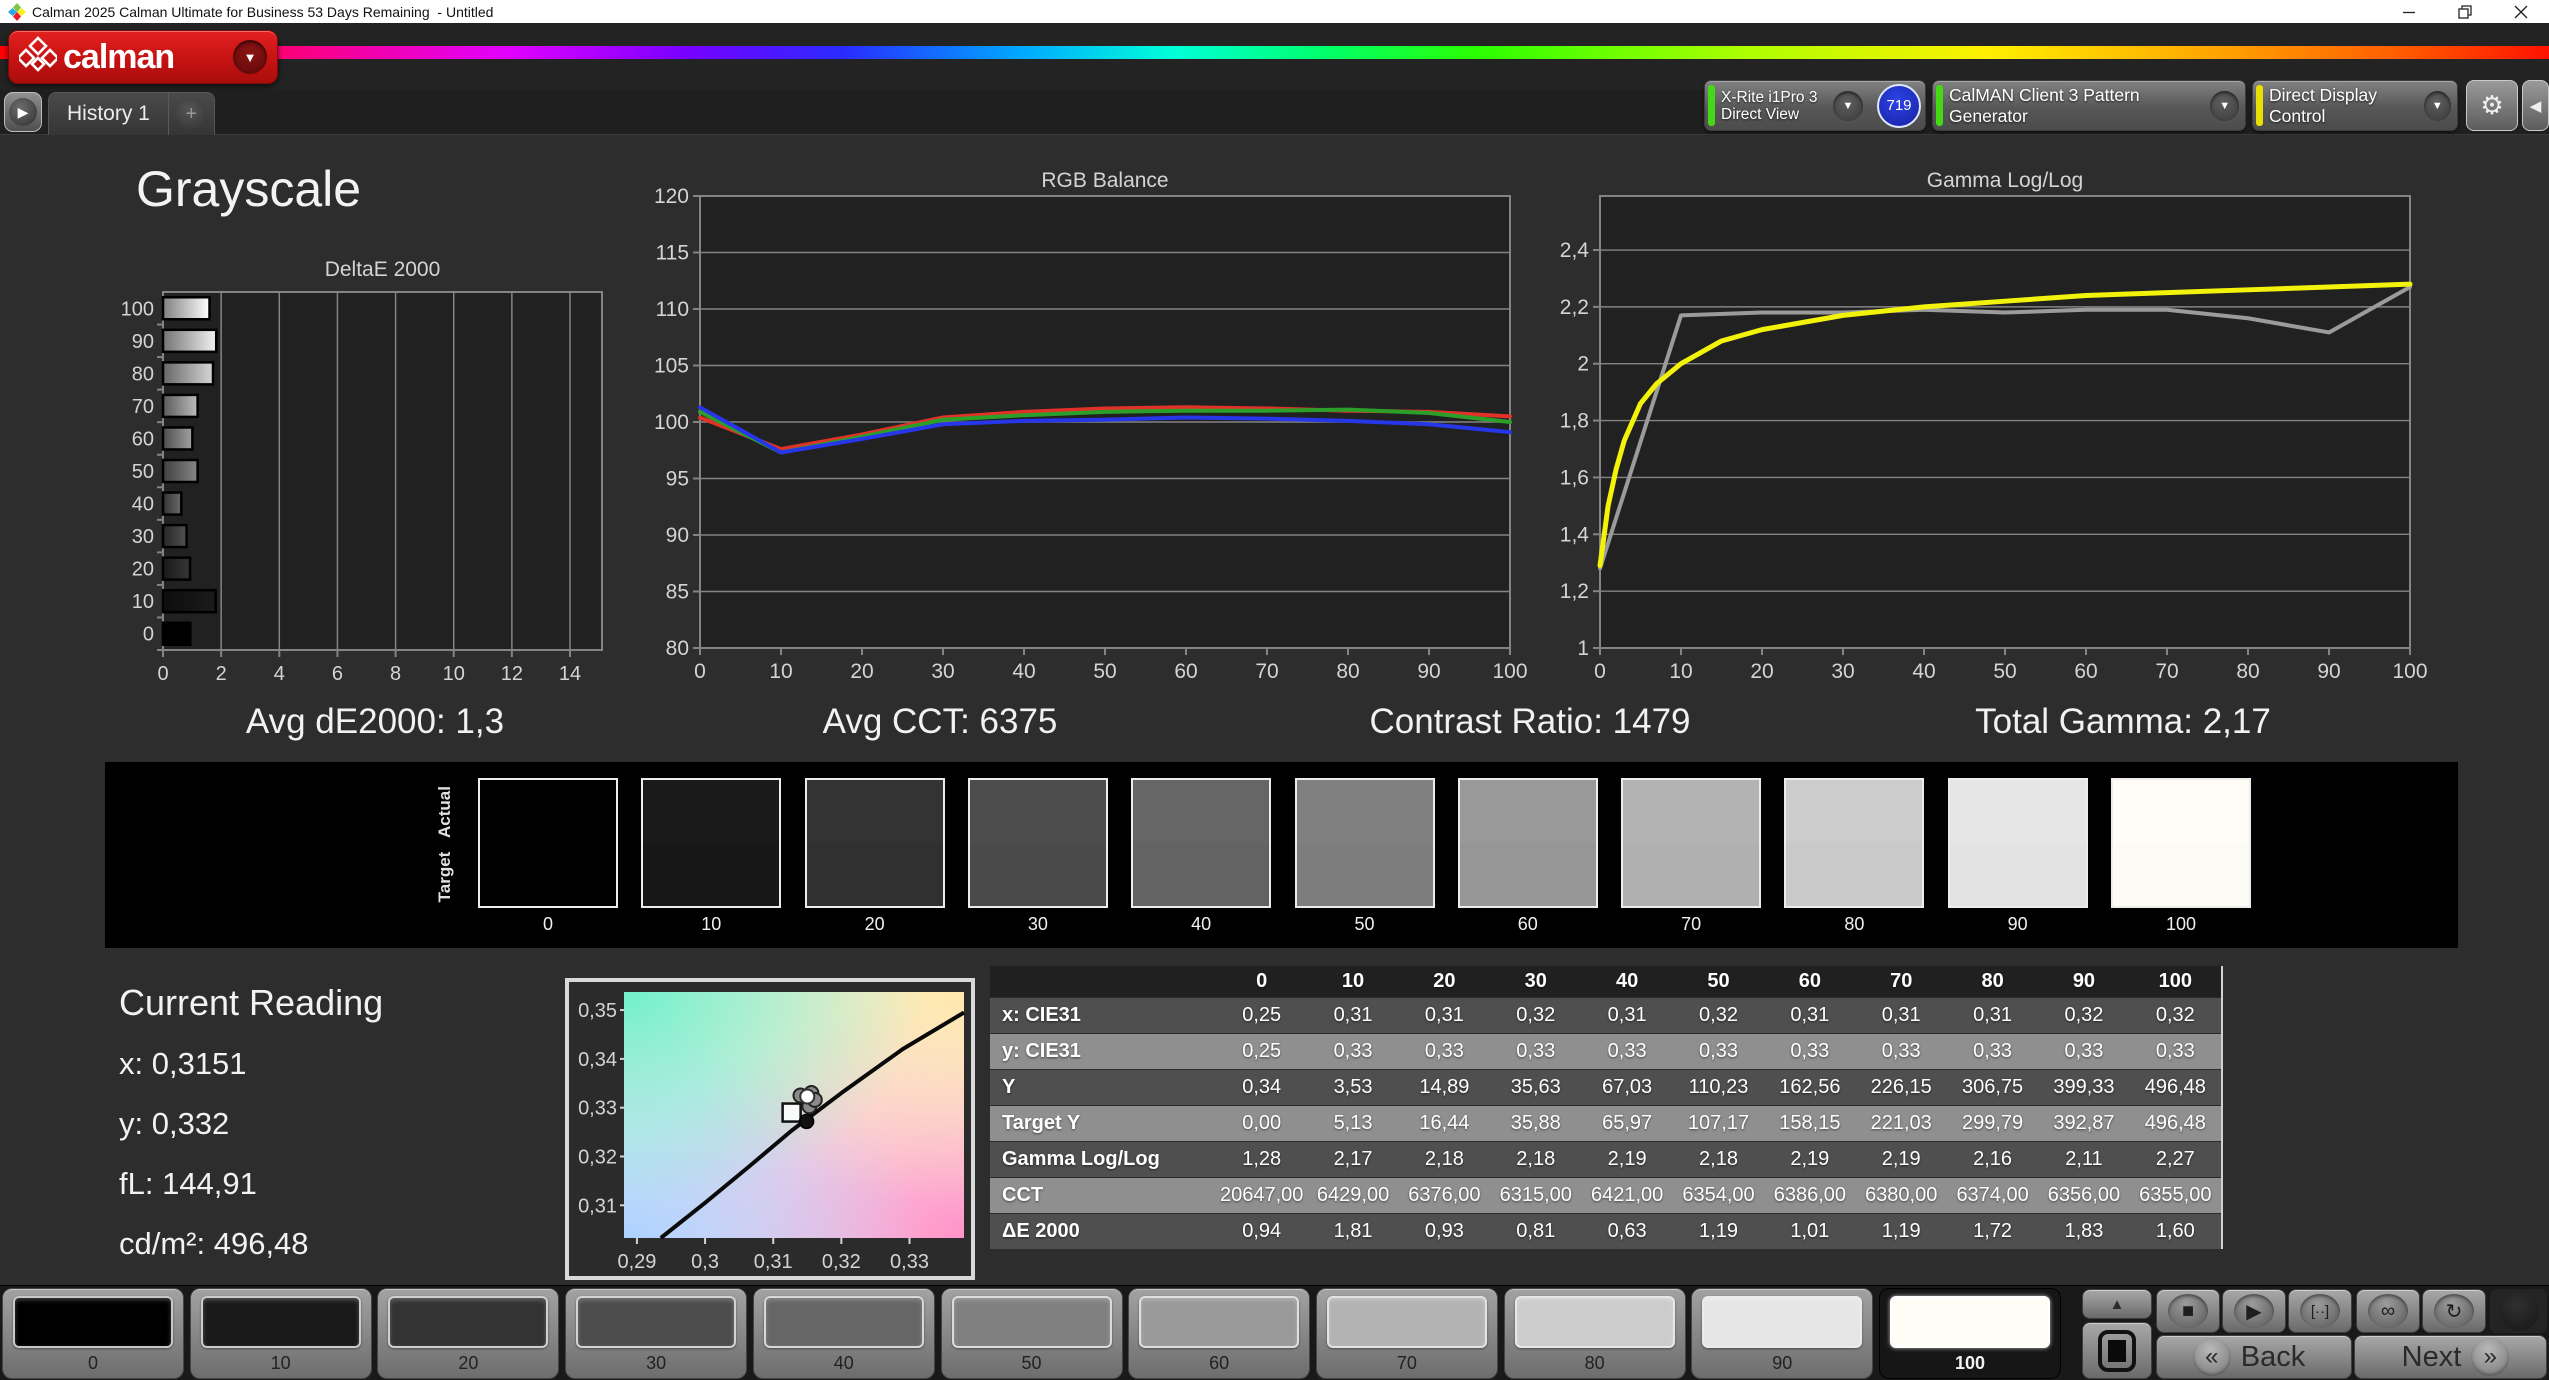  Describe the element at coordinates (1535, 1123) in the screenshot. I see `table-cell: 35,88` at that location.